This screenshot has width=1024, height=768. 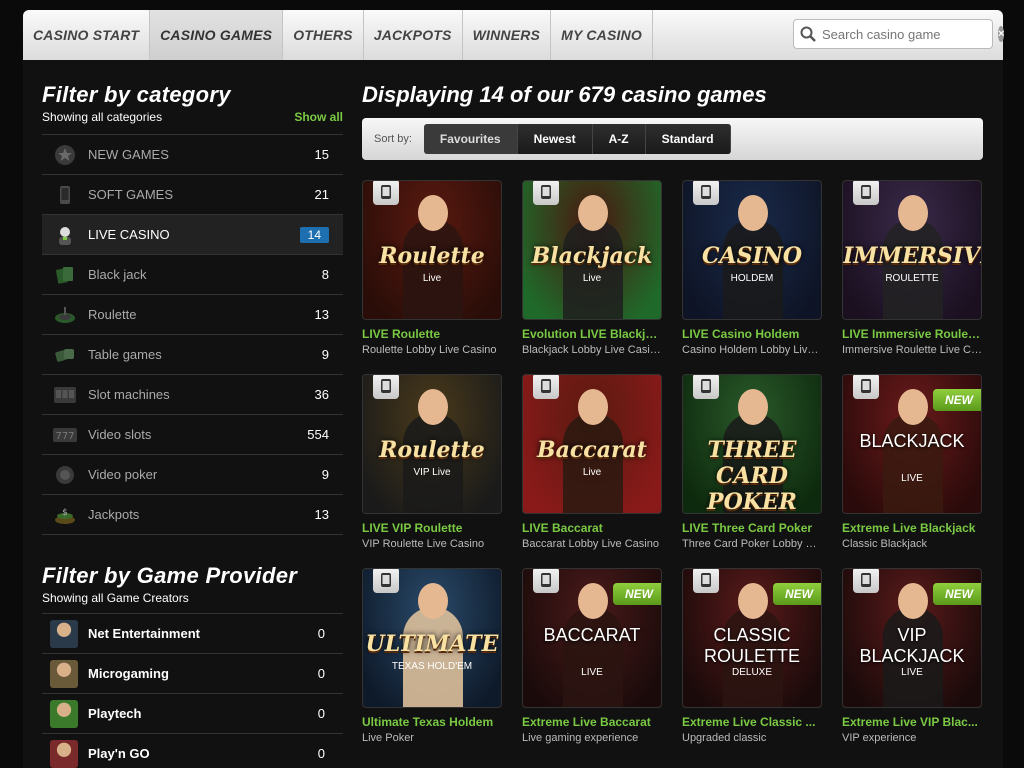 I want to click on category-label: Video poker, so click(x=123, y=474).